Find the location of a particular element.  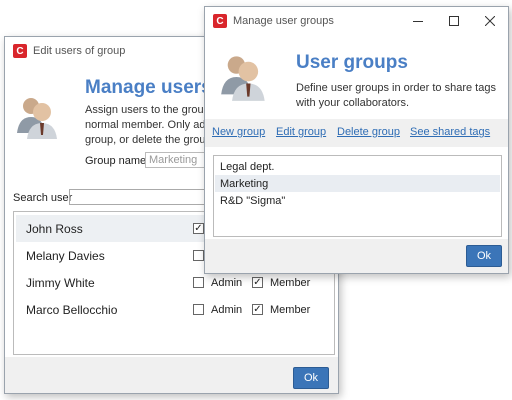

new-group-link: New group is located at coordinates (238, 132).